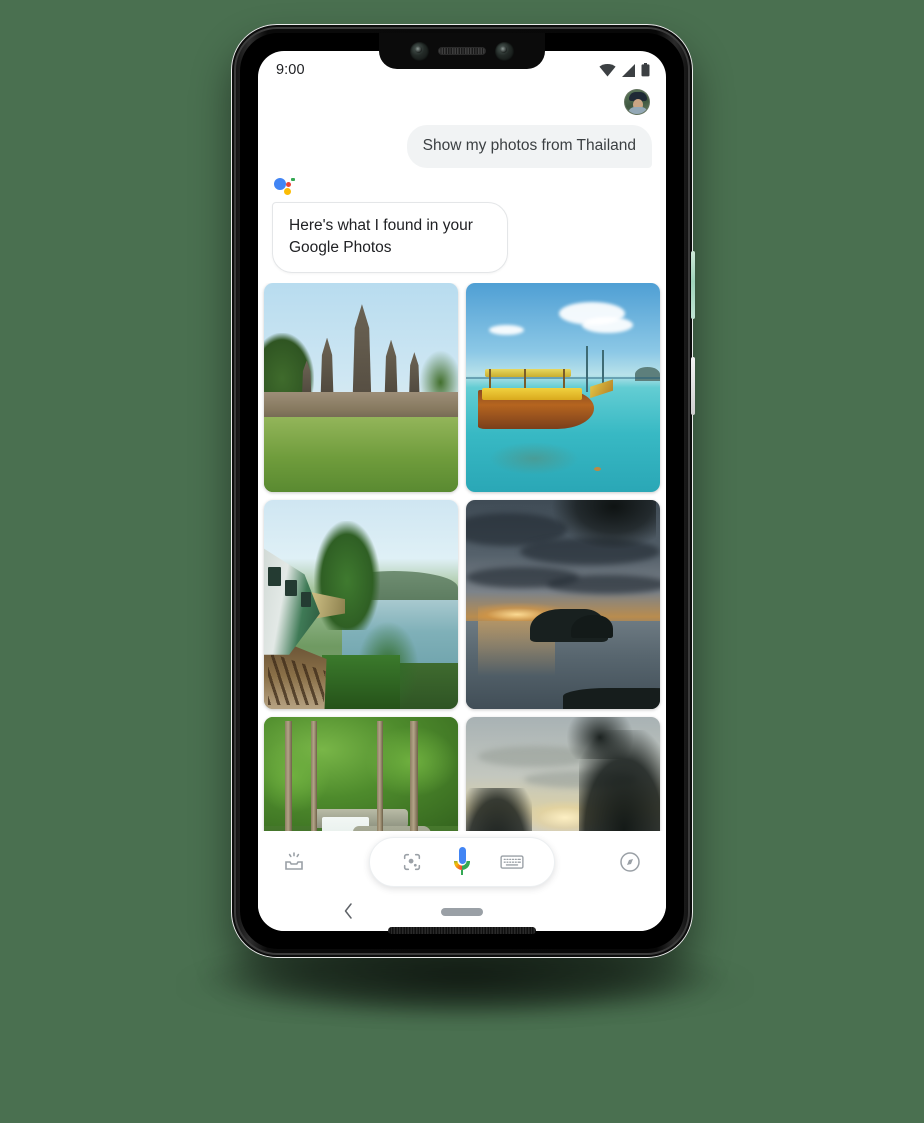 The height and width of the screenshot is (1123, 924). I want to click on mic-arc, so click(462, 865).